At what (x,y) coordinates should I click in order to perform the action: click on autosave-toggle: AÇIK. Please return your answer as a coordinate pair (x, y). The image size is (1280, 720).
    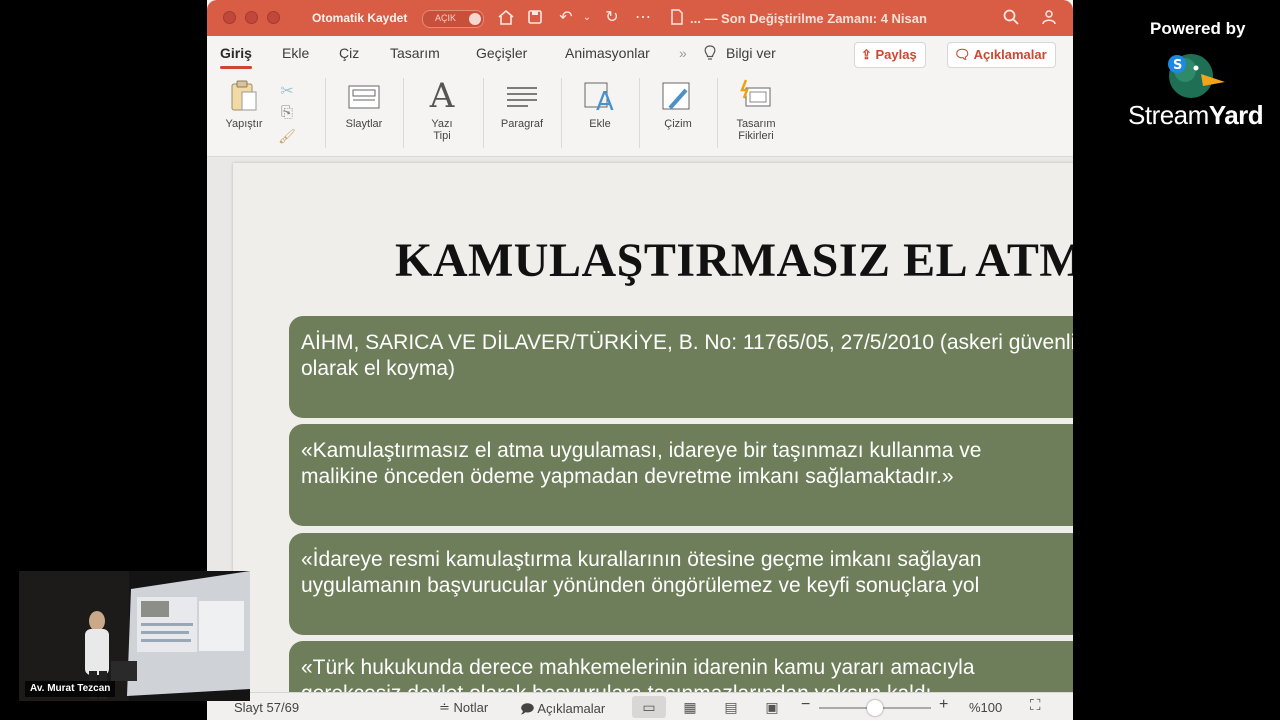
    Looking at the image, I should click on (453, 19).